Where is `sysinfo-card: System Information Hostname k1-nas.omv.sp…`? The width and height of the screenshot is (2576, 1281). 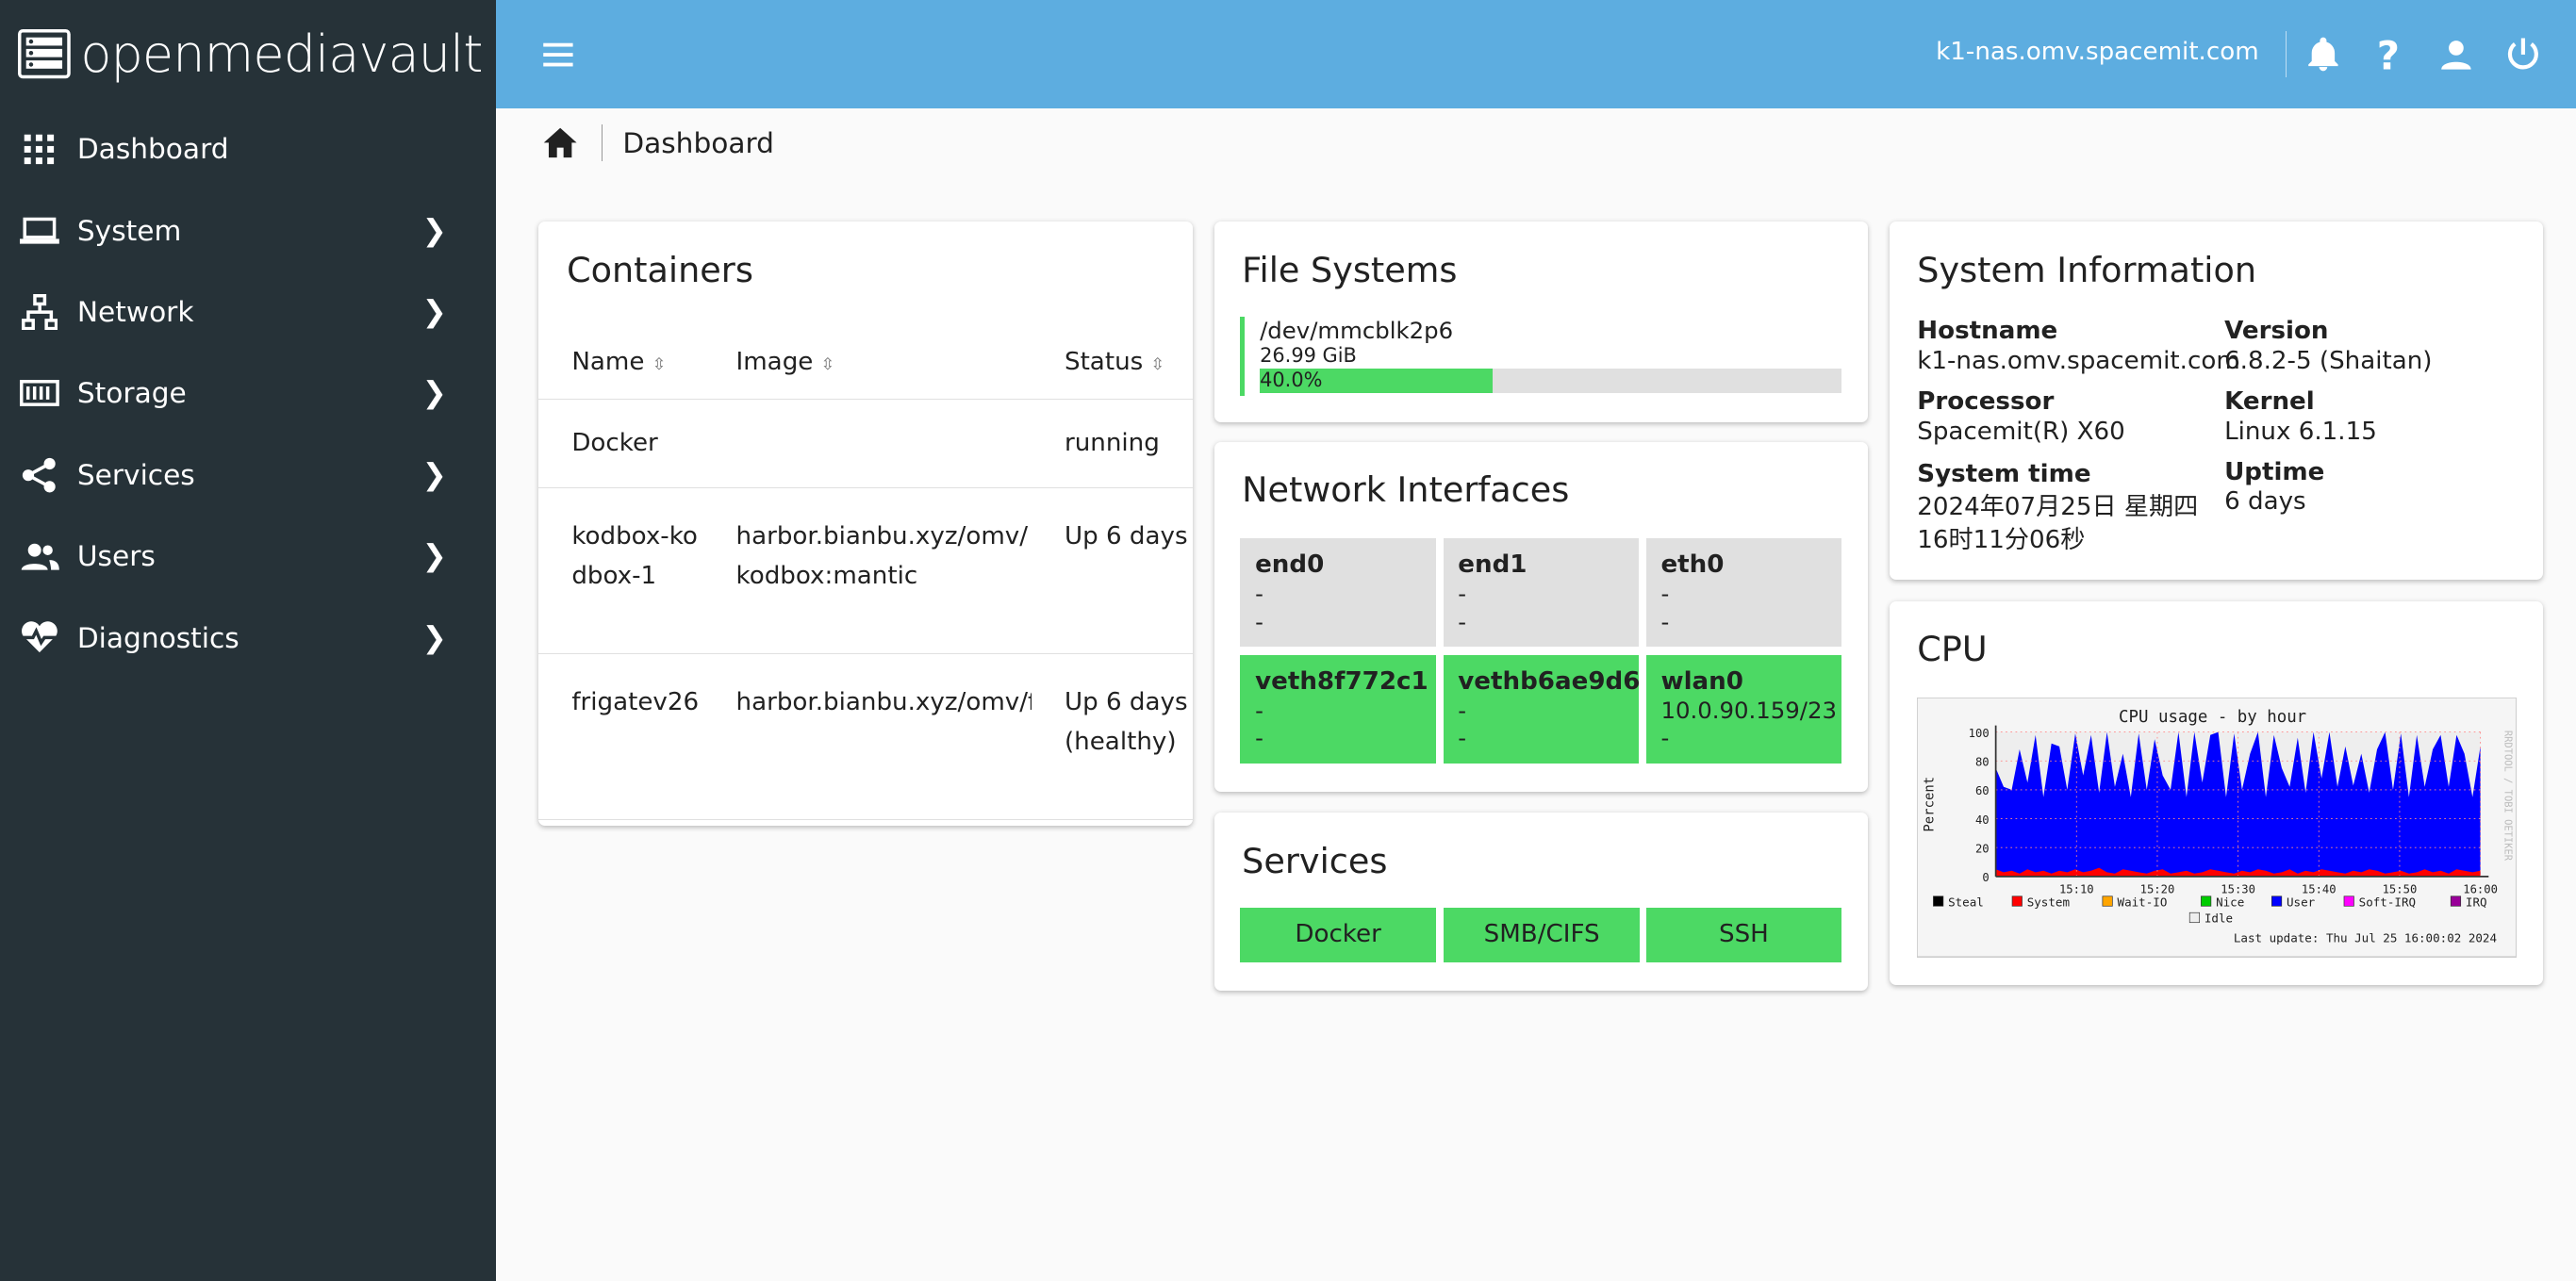
sysinfo-card: System Information Hostname k1-nas.omv.sp… is located at coordinates (2216, 402).